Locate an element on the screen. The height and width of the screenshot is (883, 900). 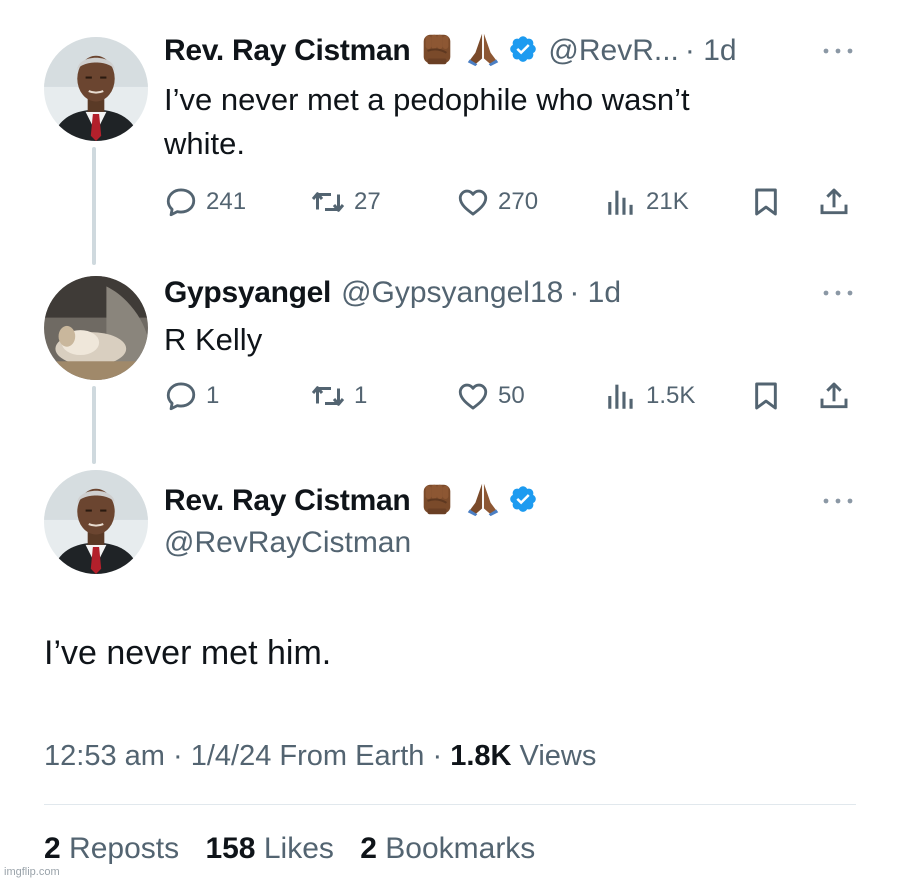
bookmarks-count: 2 is located at coordinates (368, 848).